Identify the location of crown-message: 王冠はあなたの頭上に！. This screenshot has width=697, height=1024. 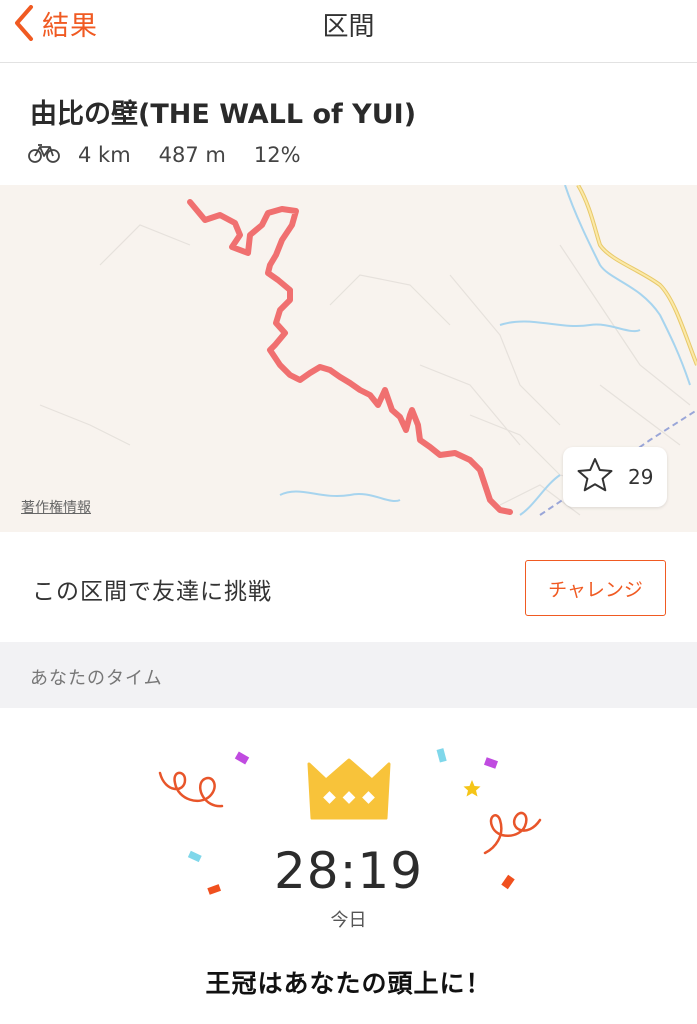
(348, 983).